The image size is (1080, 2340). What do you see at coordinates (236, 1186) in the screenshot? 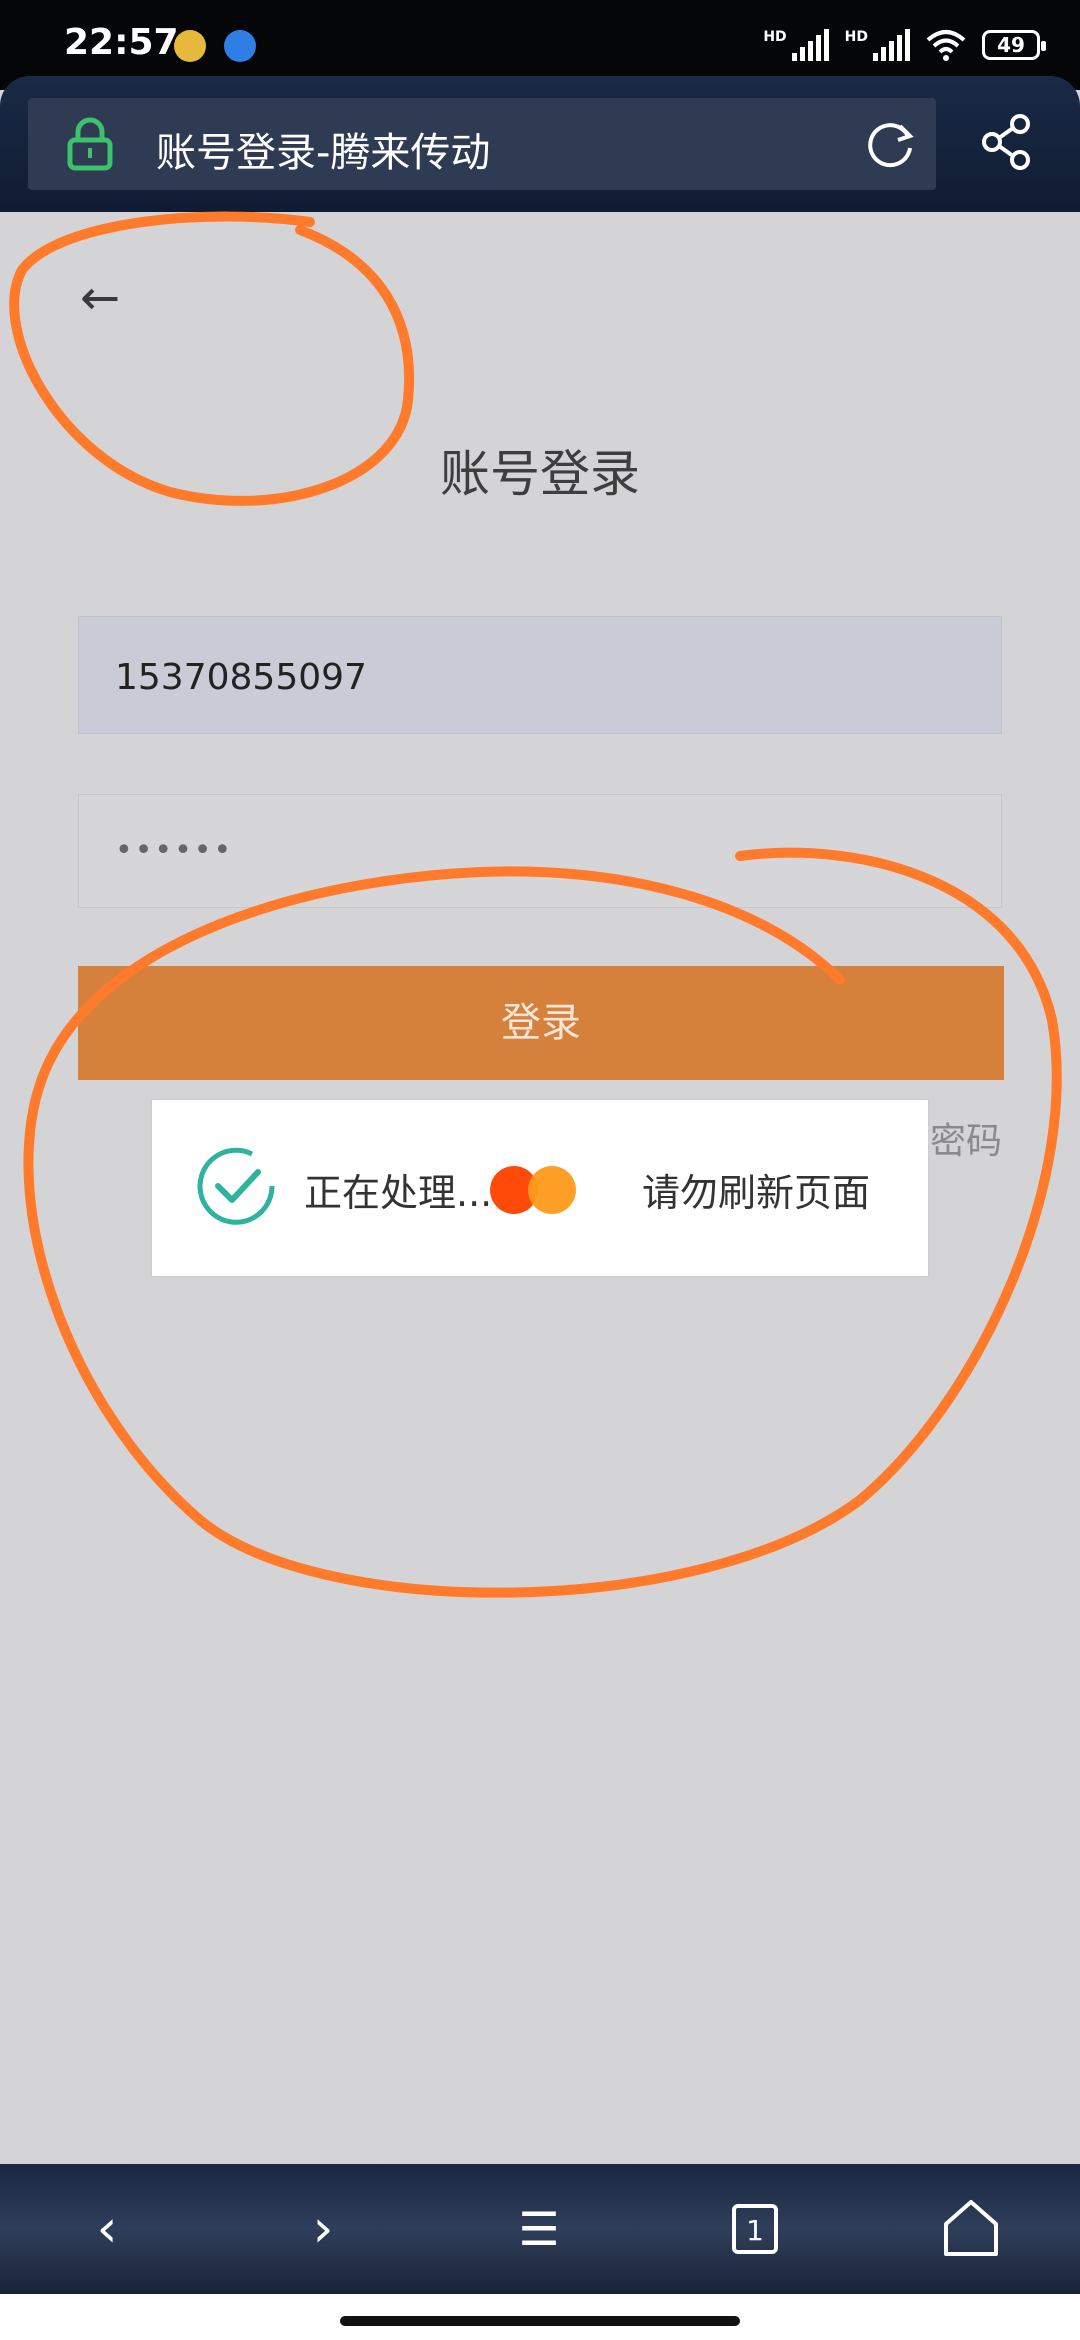
I see `check-icon` at bounding box center [236, 1186].